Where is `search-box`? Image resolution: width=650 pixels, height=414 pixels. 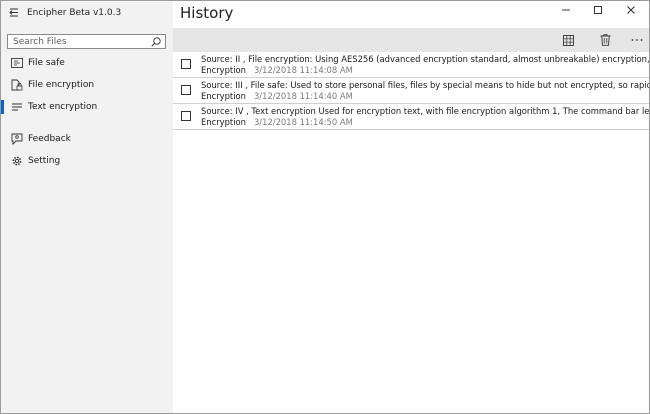 search-box is located at coordinates (86, 41).